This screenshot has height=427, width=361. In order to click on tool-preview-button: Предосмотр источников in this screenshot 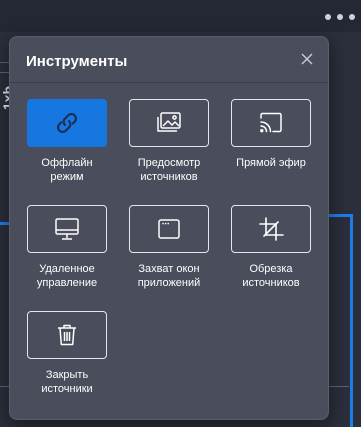, I will do `click(169, 141)`.